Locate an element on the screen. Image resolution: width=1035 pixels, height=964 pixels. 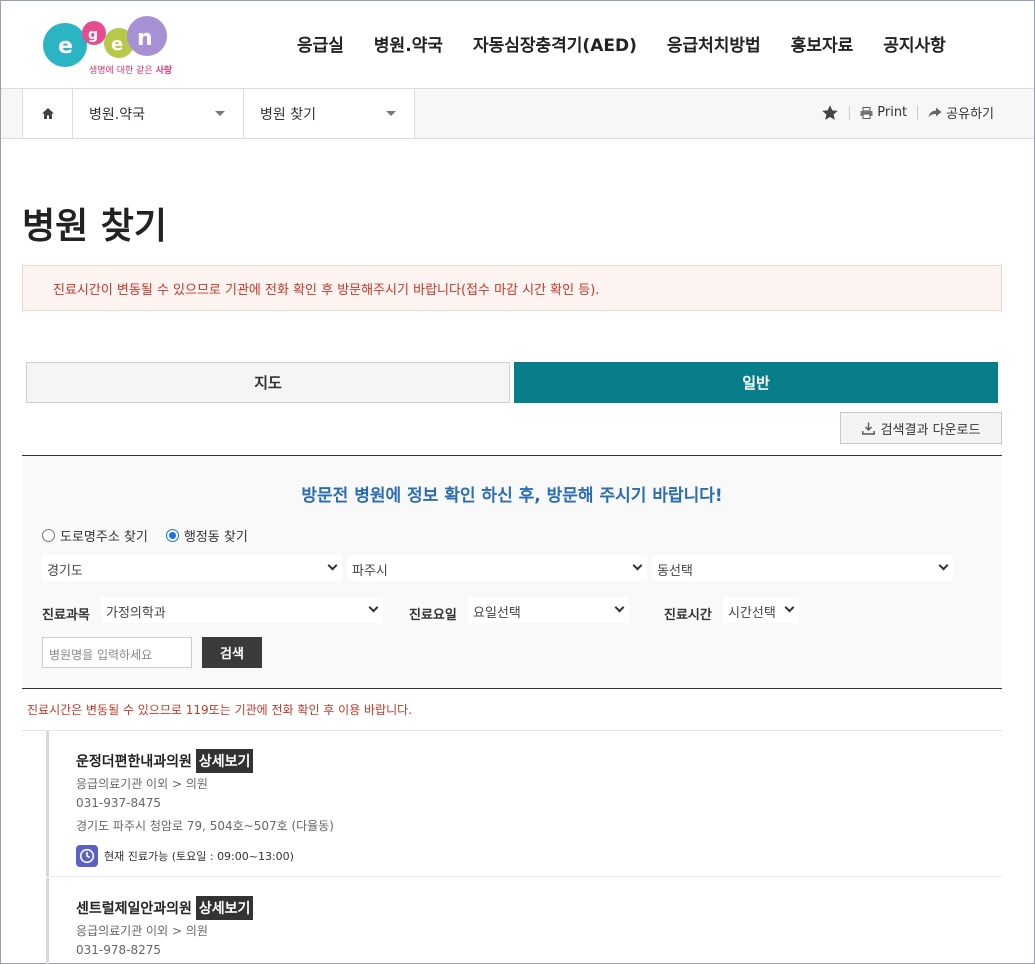
page-title: 병원 찾기 is located at coordinates (95, 226).